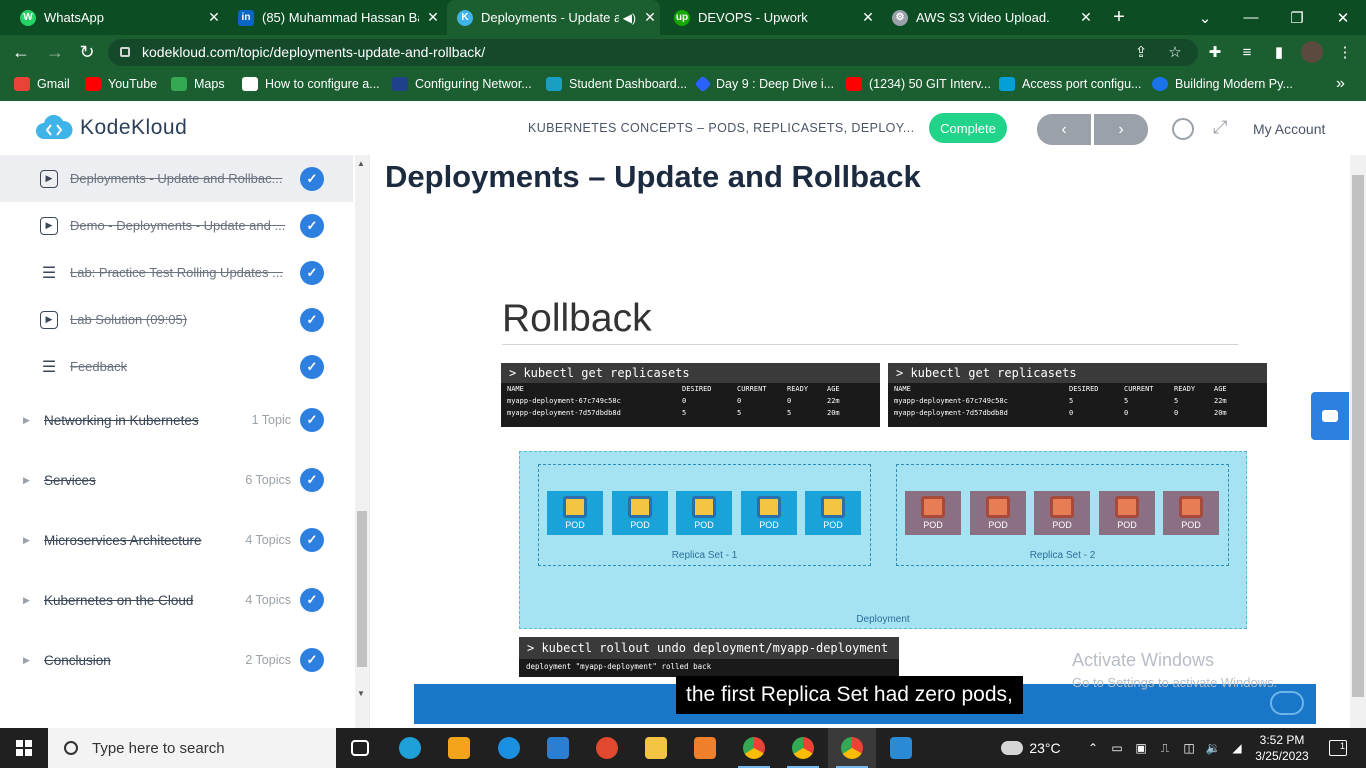  What do you see at coordinates (1358, 436) in the screenshot?
I see `page-scroll-thumb` at bounding box center [1358, 436].